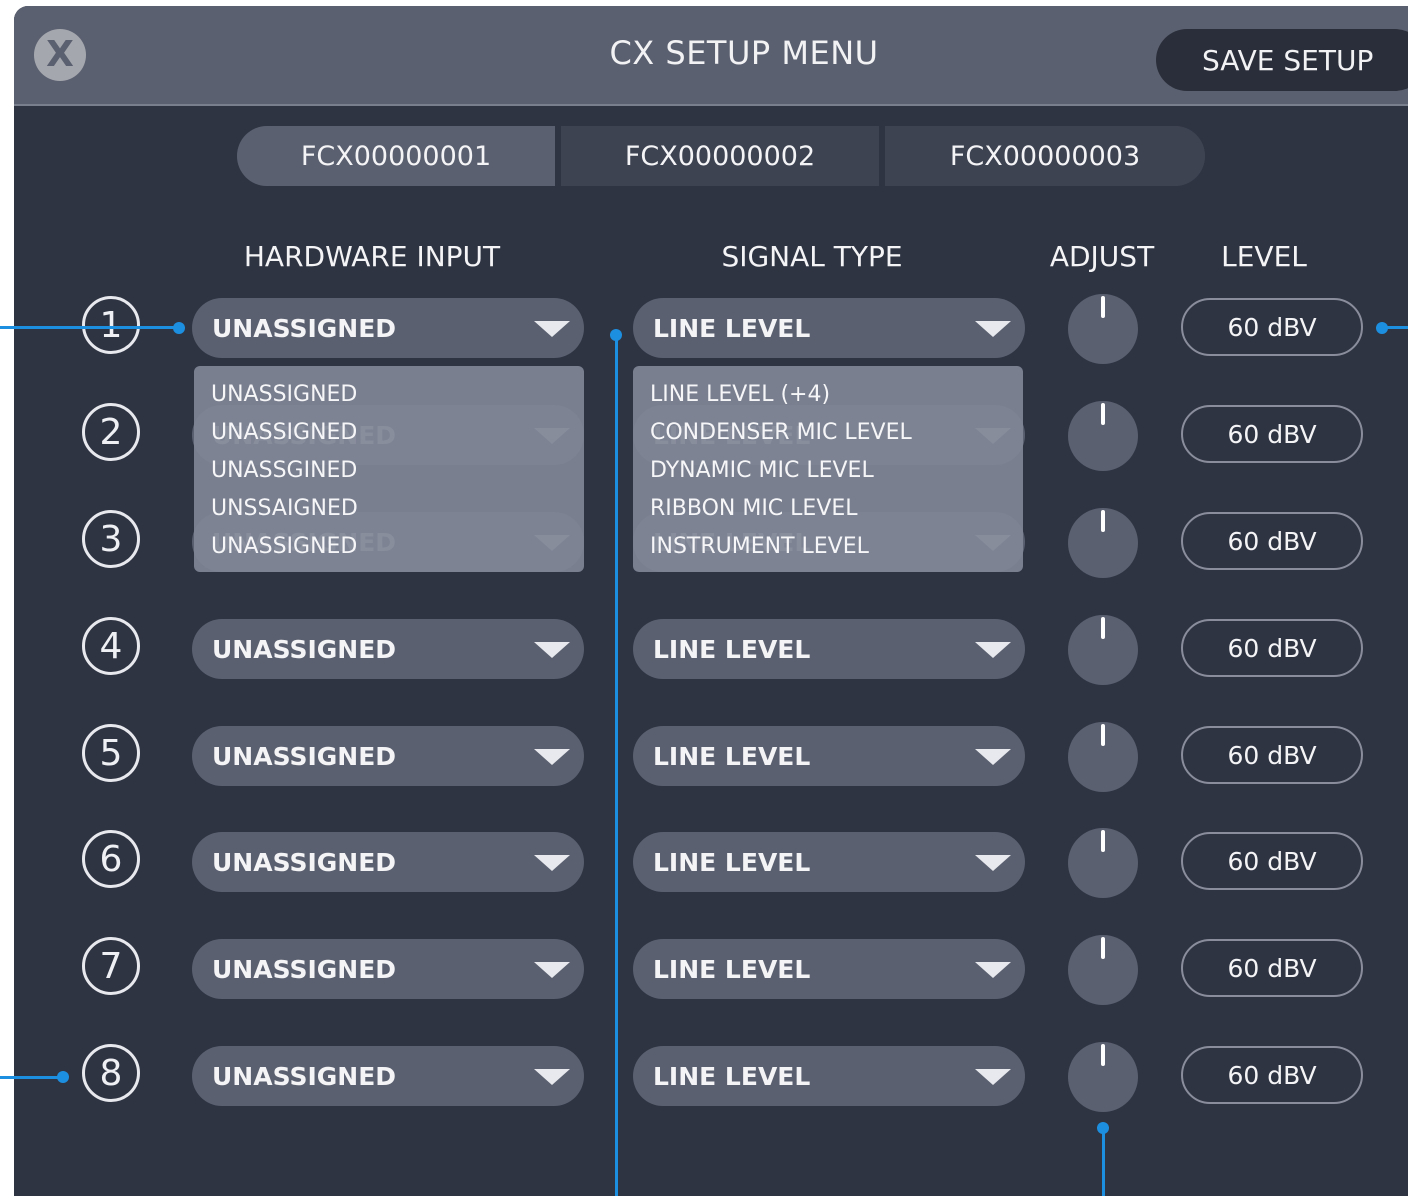  Describe the element at coordinates (372, 256) in the screenshot. I see `column-header-hardware-input: HARDWARE INPUT` at that location.